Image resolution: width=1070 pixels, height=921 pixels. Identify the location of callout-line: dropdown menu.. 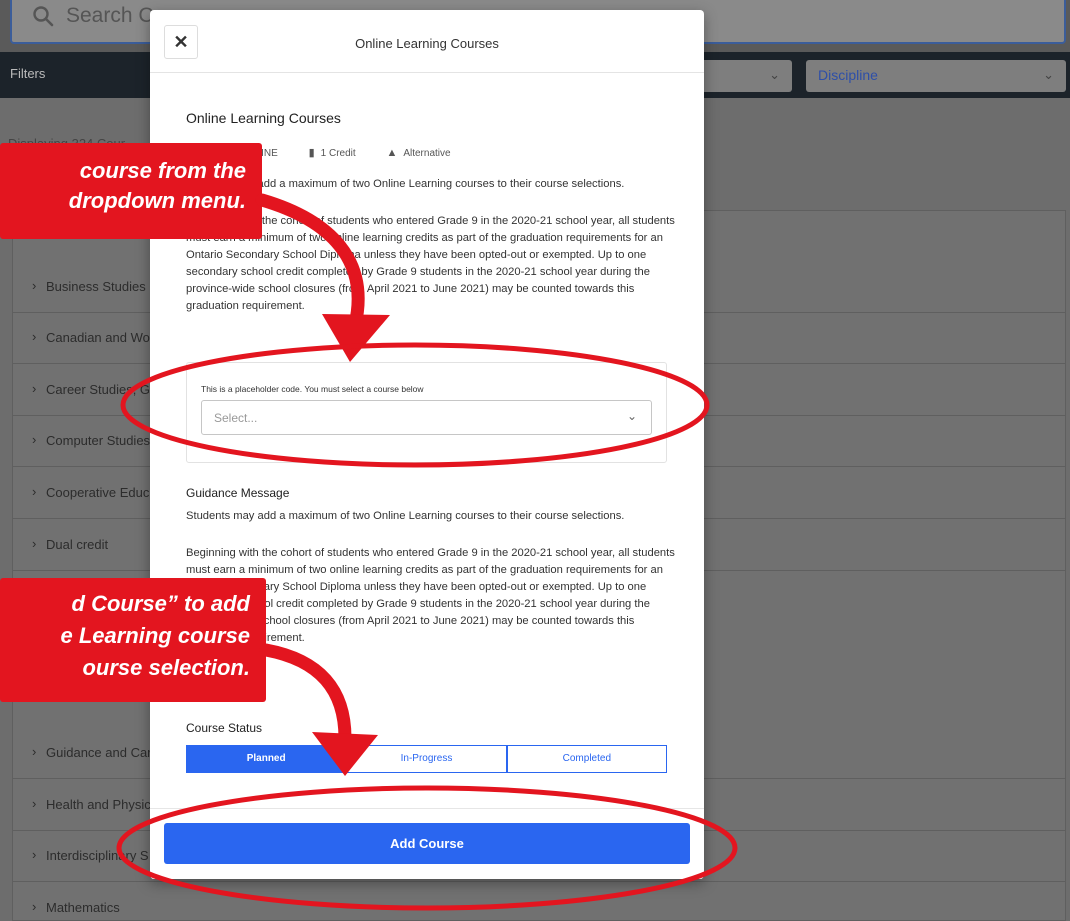
(157, 200).